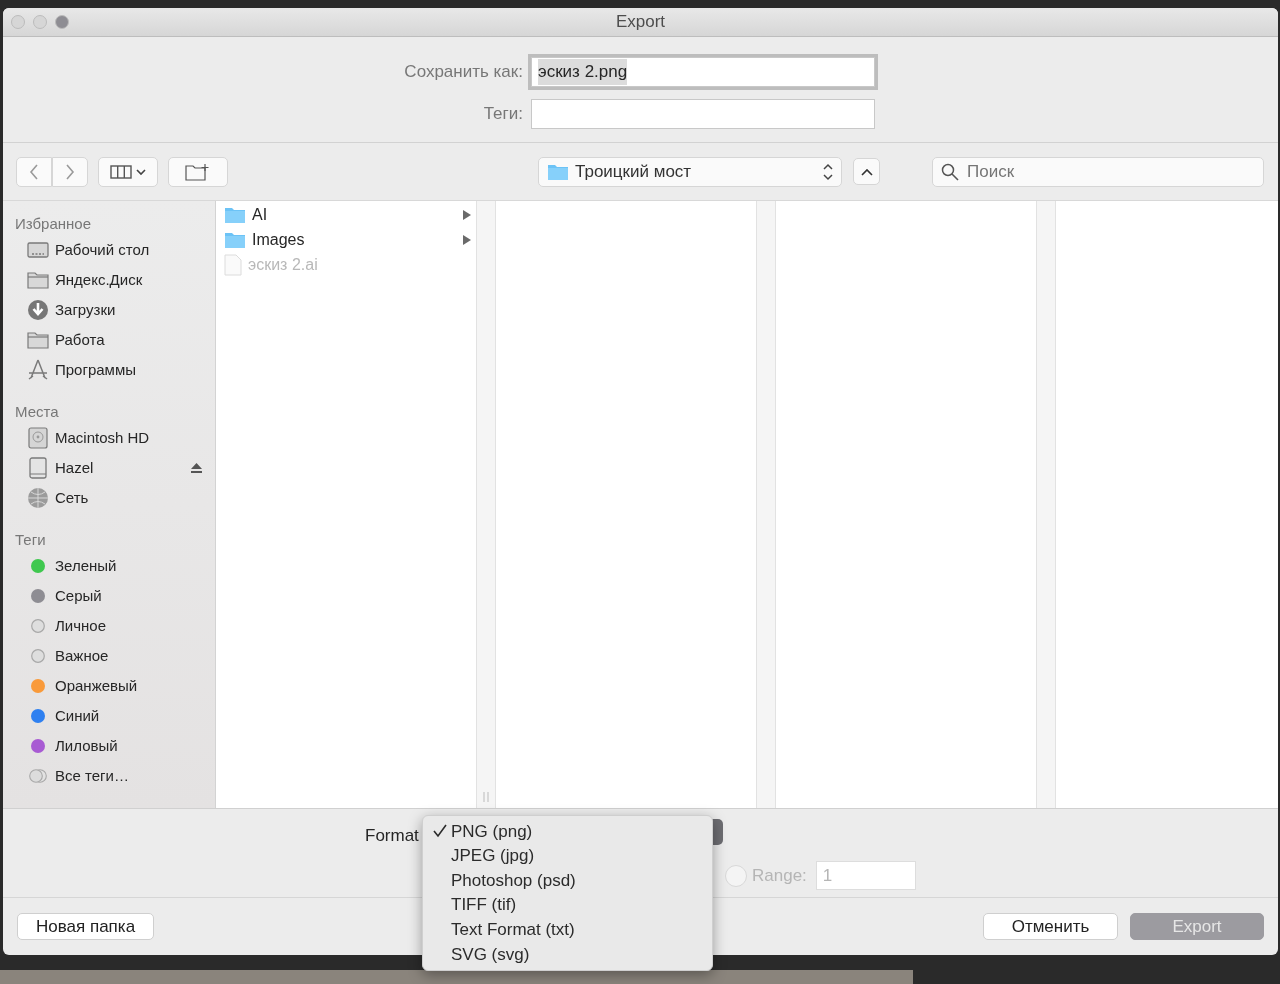  Describe the element at coordinates (392, 836) in the screenshot. I see `field-label: Format` at that location.